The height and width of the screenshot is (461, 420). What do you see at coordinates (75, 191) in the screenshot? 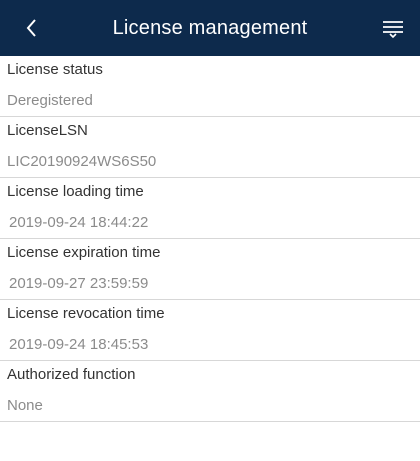
I see `license-loading-time-label: License loading time` at bounding box center [75, 191].